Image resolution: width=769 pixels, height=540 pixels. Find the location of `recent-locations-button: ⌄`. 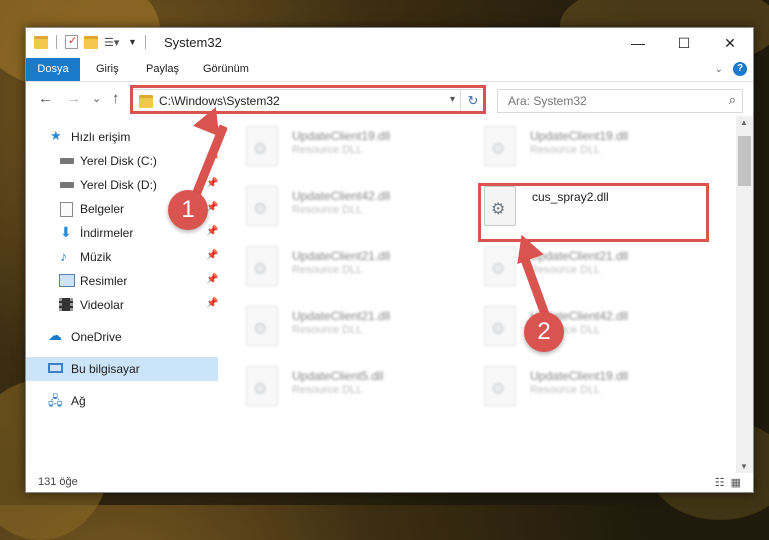

recent-locations-button: ⌄ is located at coordinates (96, 98).